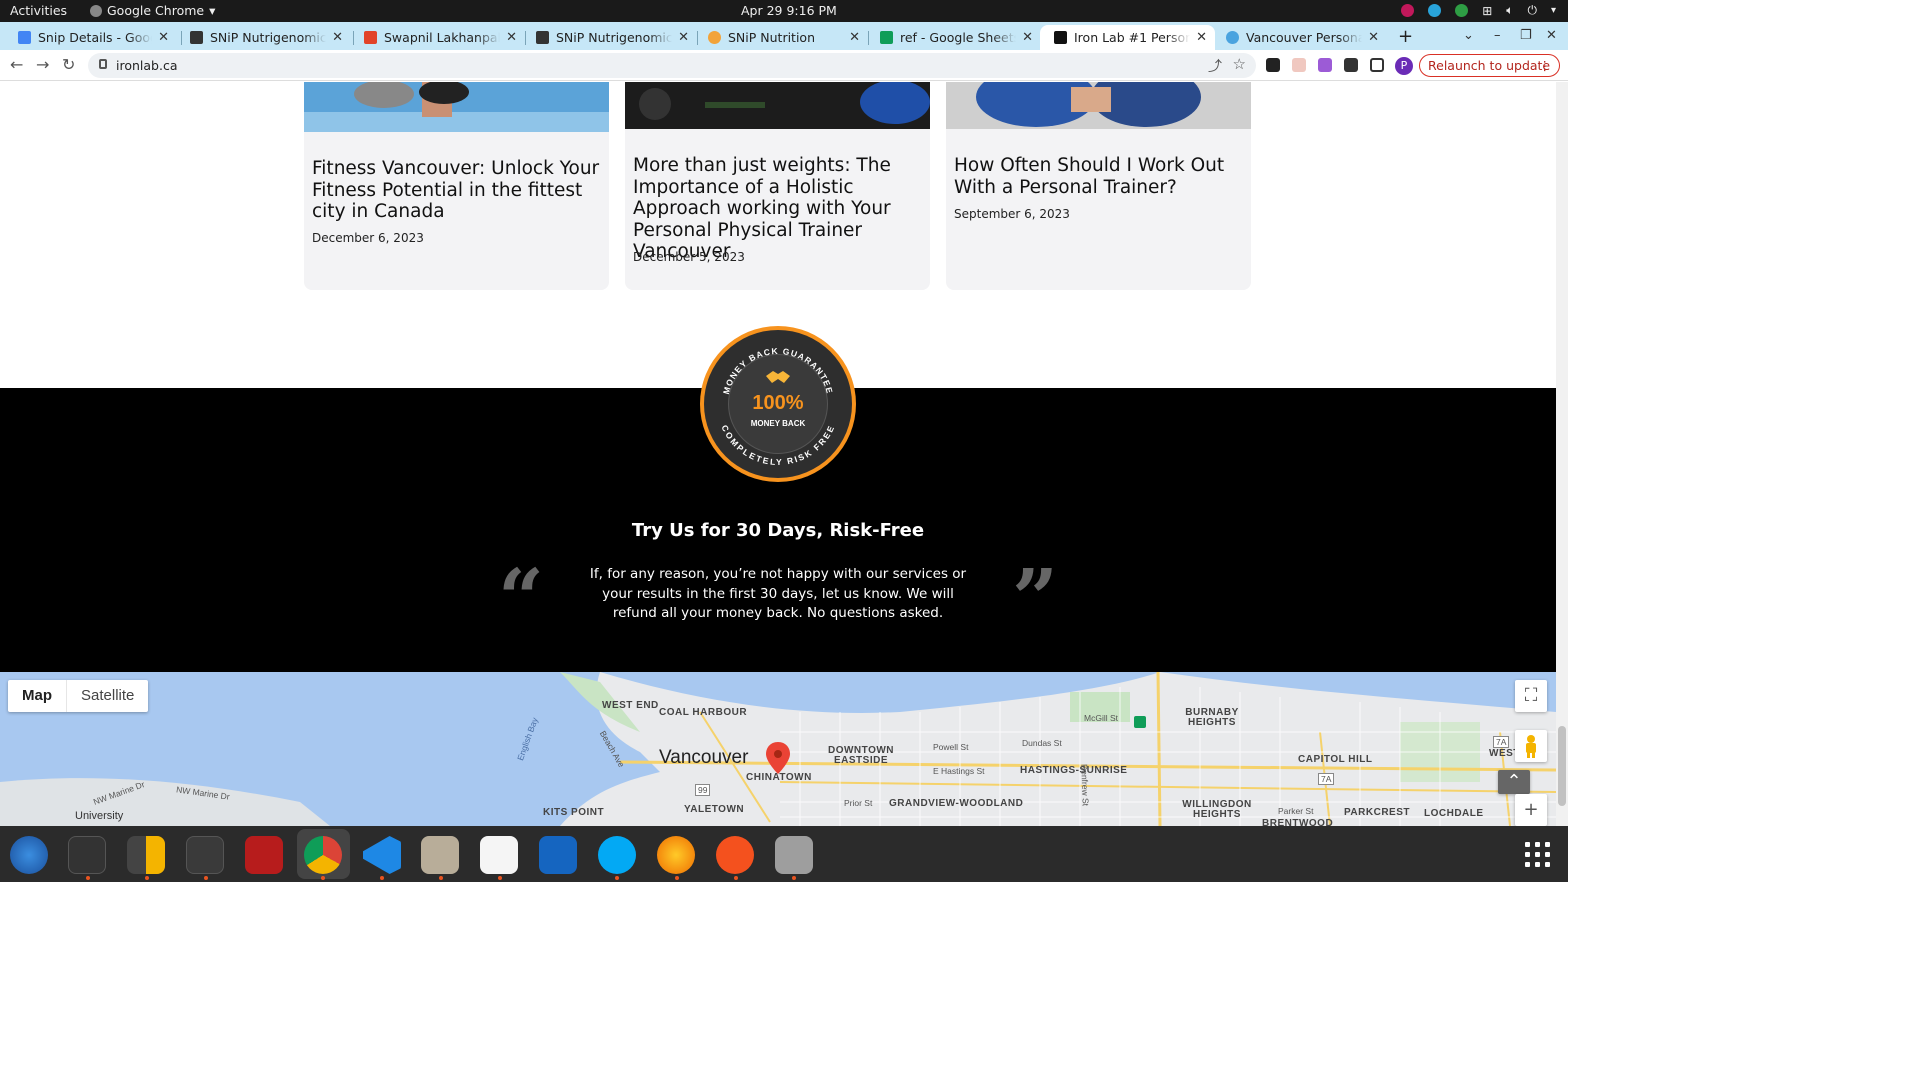 The width and height of the screenshot is (1920, 1080). I want to click on street-view-pegman-icon, so click(1531, 746).